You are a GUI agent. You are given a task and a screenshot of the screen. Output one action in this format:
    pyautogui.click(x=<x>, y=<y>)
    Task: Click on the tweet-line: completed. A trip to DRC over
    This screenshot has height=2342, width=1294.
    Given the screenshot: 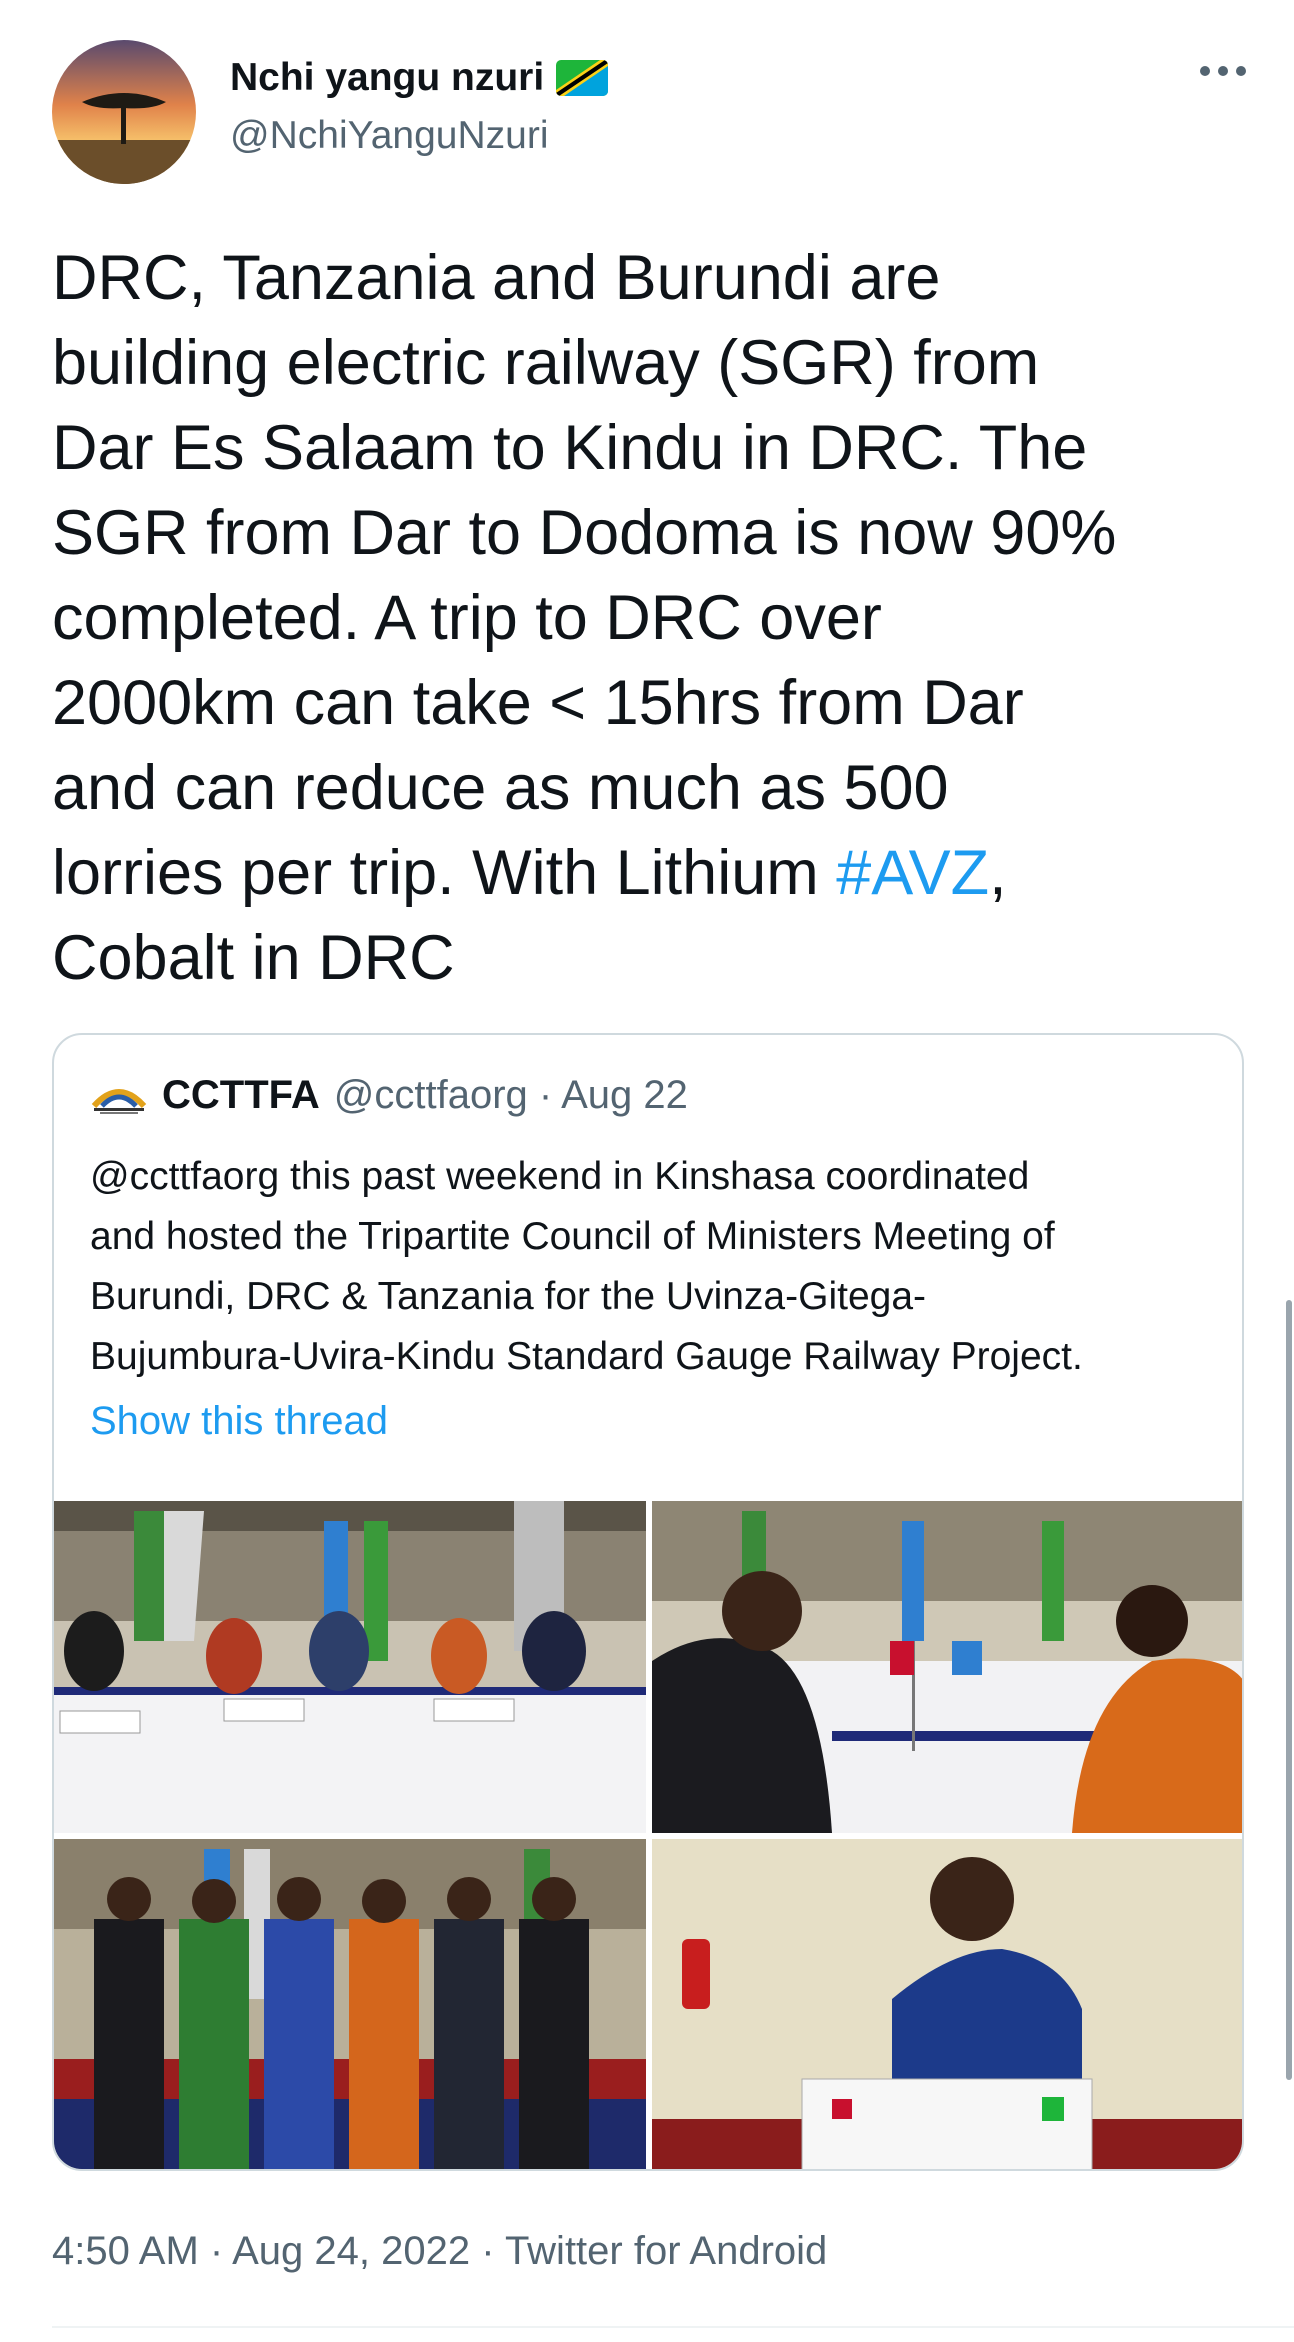 What is the action you would take?
    pyautogui.click(x=467, y=618)
    